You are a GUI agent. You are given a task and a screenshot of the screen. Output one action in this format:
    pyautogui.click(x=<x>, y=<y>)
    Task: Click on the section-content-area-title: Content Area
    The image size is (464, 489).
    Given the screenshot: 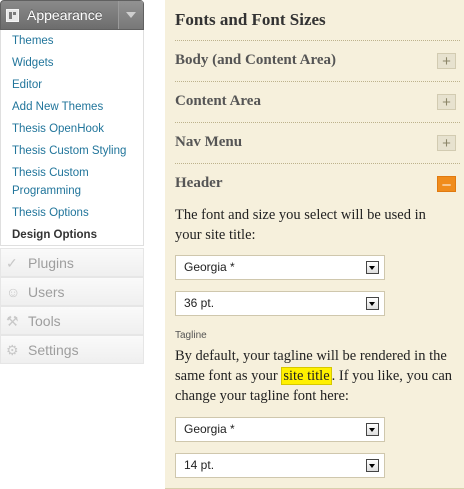 What is the action you would take?
    pyautogui.click(x=218, y=101)
    